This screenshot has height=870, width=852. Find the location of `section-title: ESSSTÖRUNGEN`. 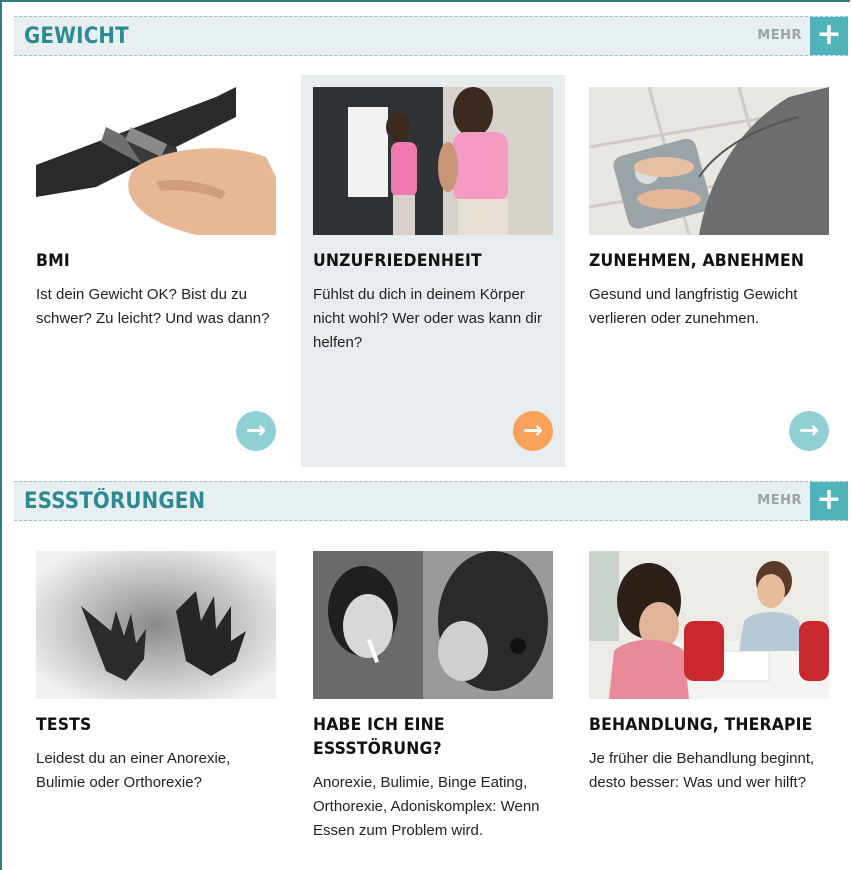

section-title: ESSSTÖRUNGEN is located at coordinates (115, 501).